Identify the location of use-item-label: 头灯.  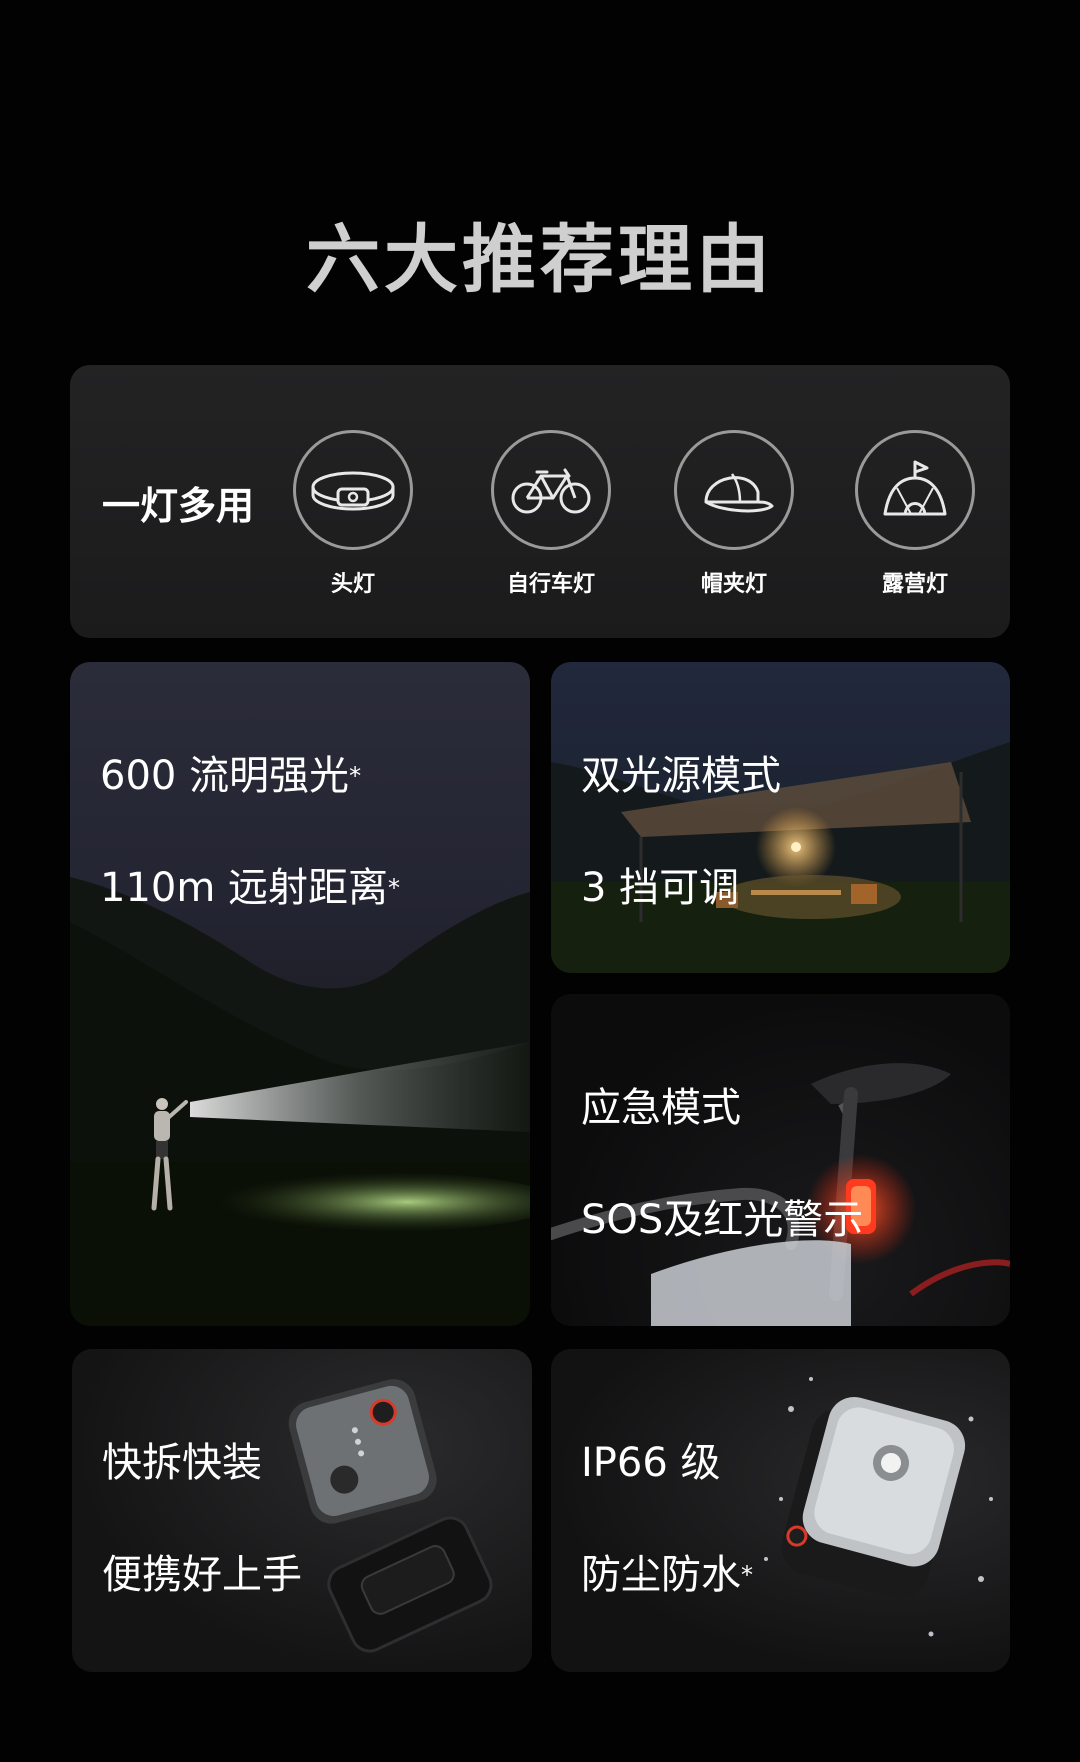
(352, 584).